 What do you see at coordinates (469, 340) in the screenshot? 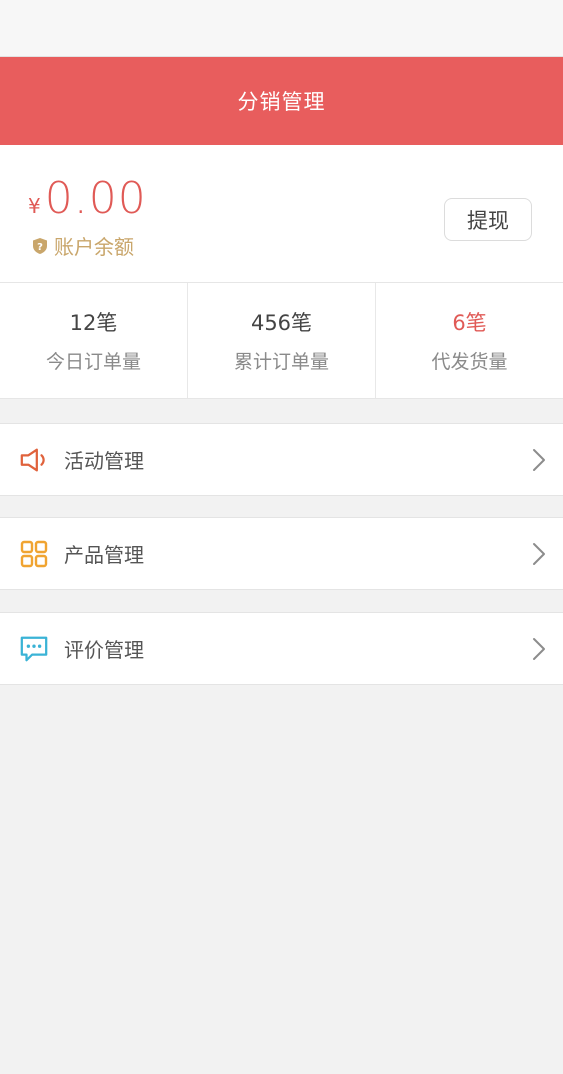
I see `stat-pending-shipments: 6笔 代发货量` at bounding box center [469, 340].